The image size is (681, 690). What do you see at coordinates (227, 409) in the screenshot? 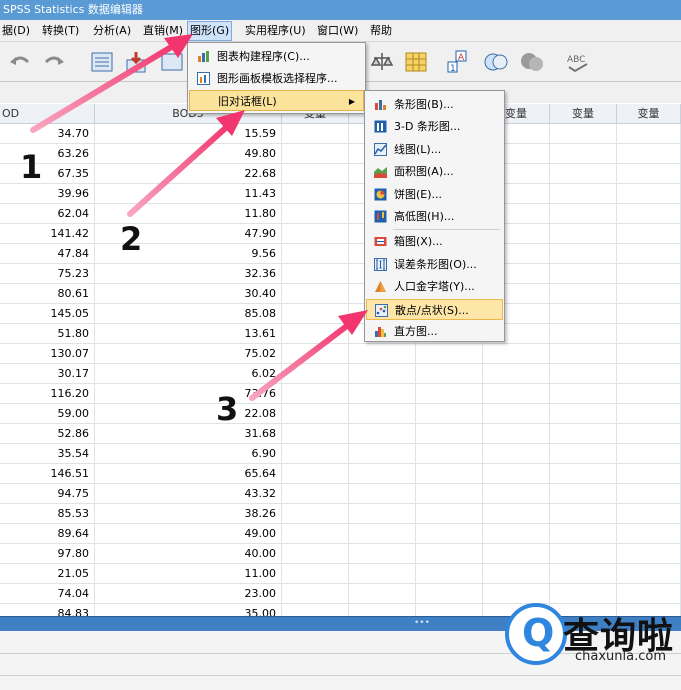
I see `annotation-label-3: 3` at bounding box center [227, 409].